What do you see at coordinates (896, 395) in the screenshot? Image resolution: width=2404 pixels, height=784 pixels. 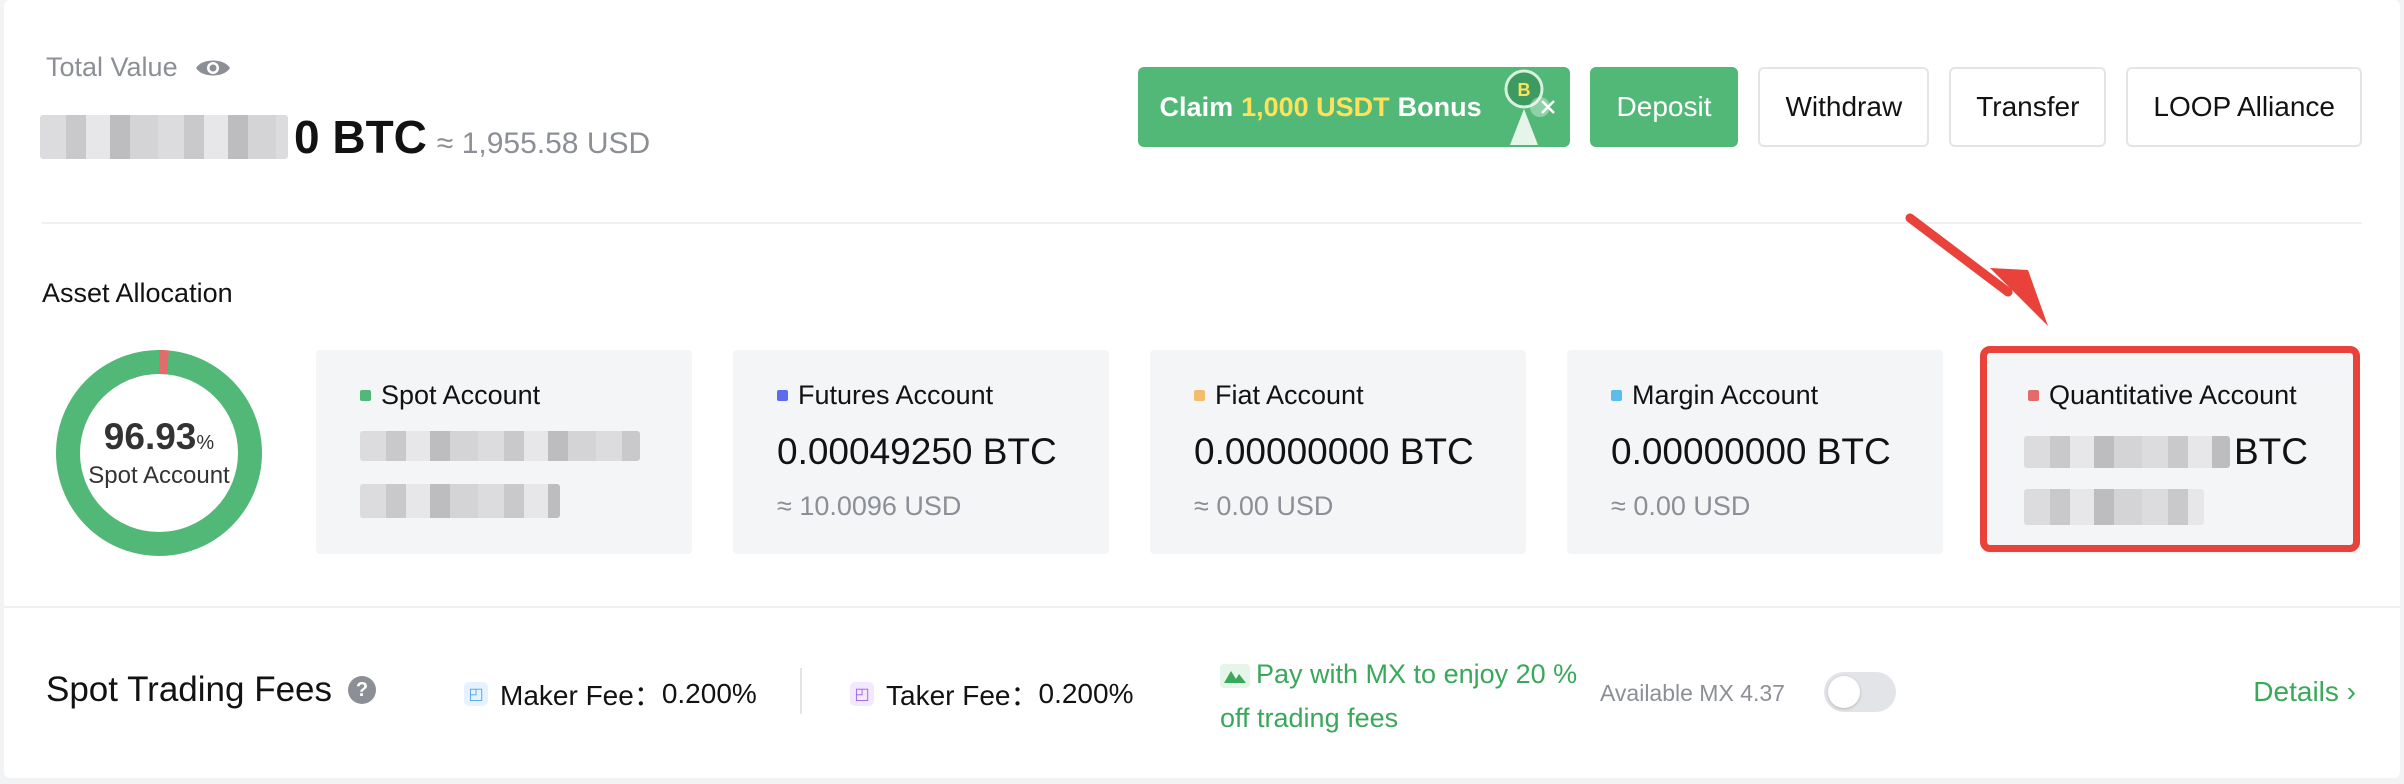 I see `futures-account-label: Futures Account` at bounding box center [896, 395].